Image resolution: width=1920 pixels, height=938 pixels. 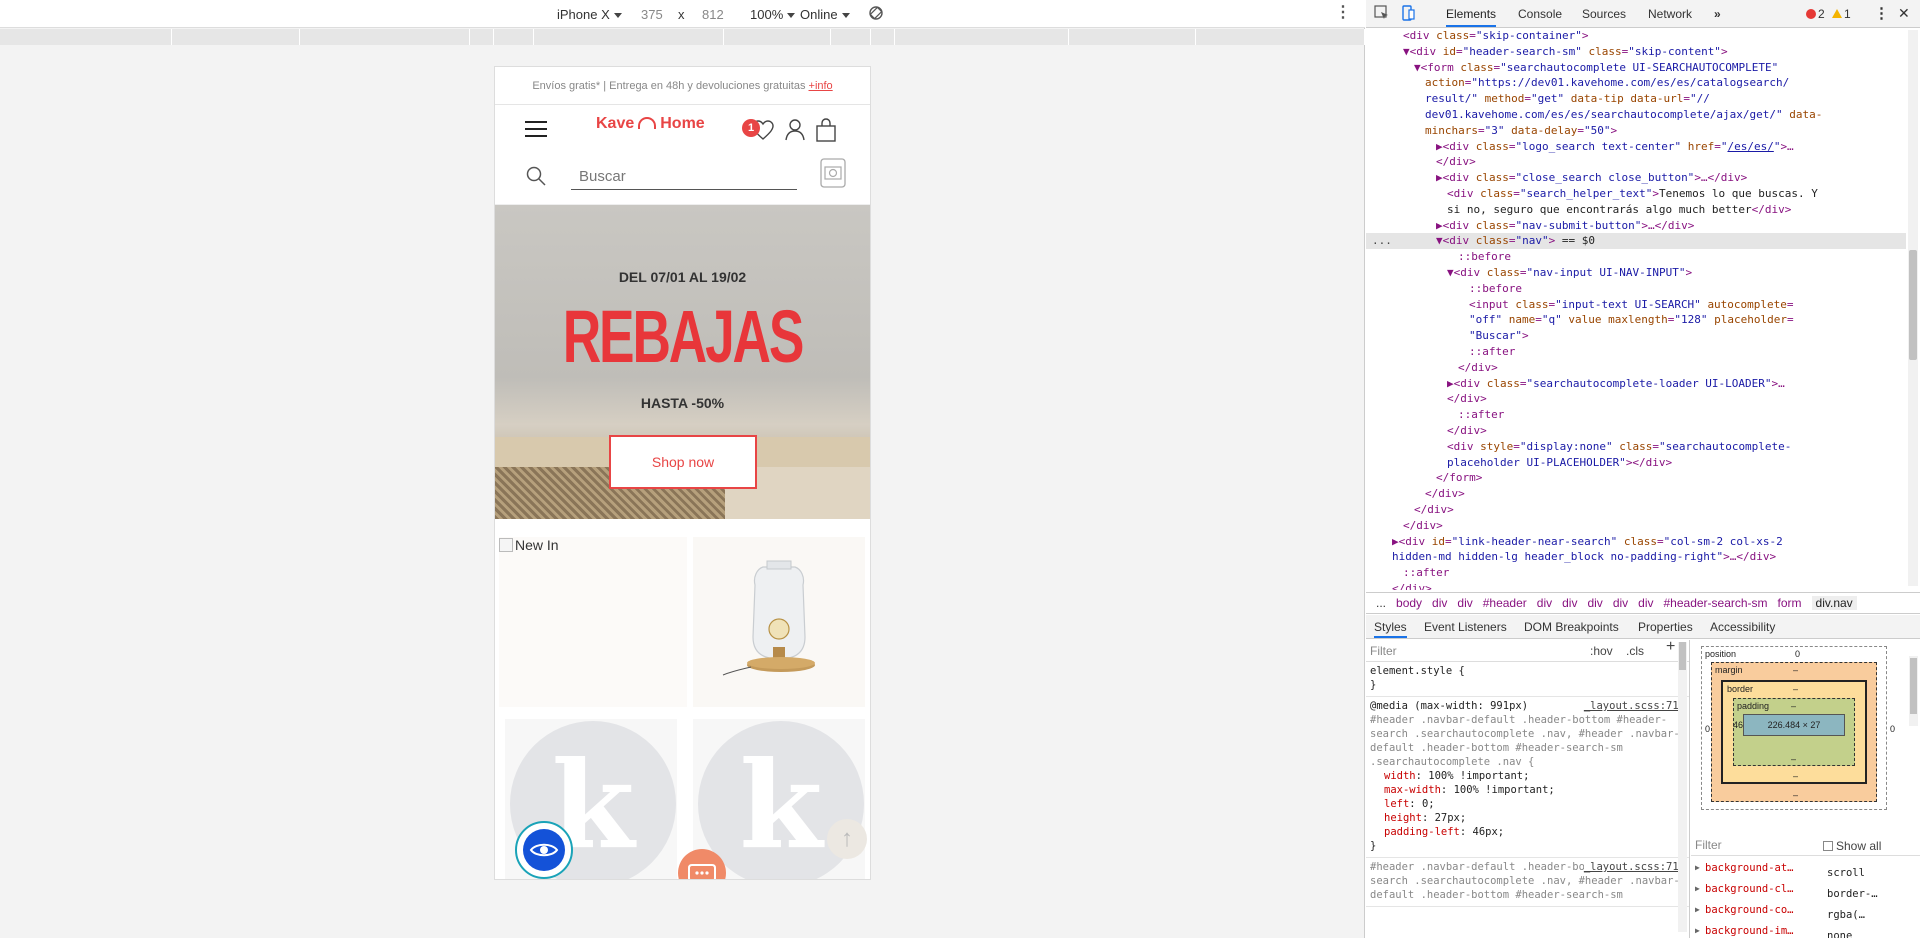 I want to click on padding-left-value: 46, so click(x=1738, y=725).